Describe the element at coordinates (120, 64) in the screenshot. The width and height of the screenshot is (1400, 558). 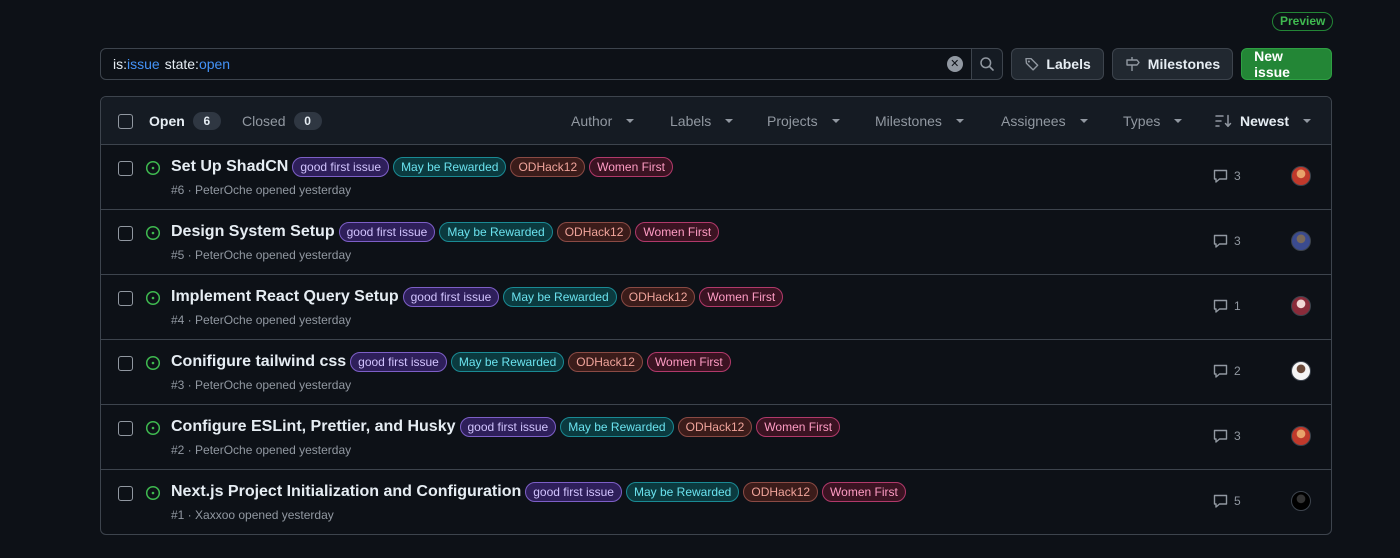
I see `search-token-key: is:` at that location.